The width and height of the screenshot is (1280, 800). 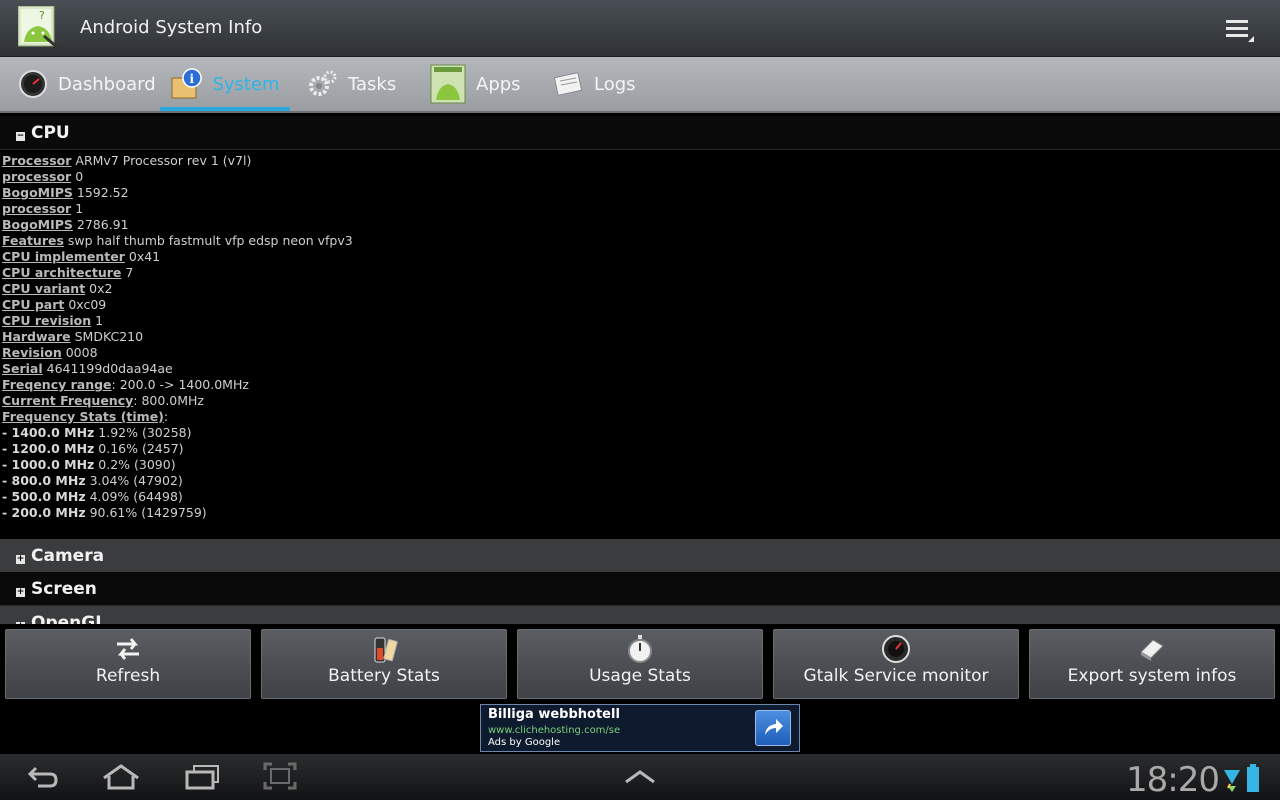 I want to click on collapse-icon: −, so click(x=20, y=136).